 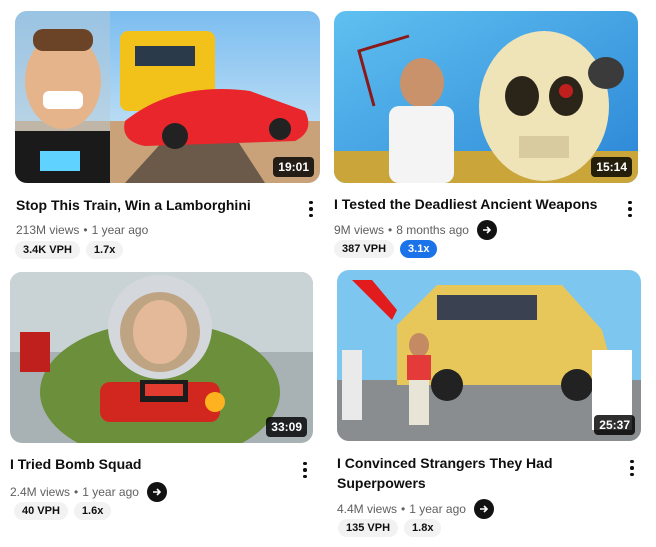 What do you see at coordinates (489, 355) in the screenshot?
I see `video-thumbnail: 25:37` at bounding box center [489, 355].